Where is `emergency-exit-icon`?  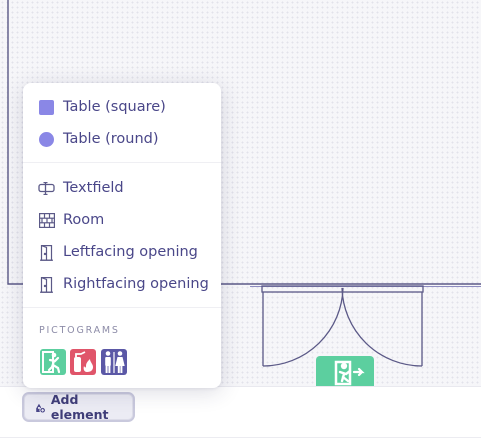 emergency-exit-icon is located at coordinates (51, 362).